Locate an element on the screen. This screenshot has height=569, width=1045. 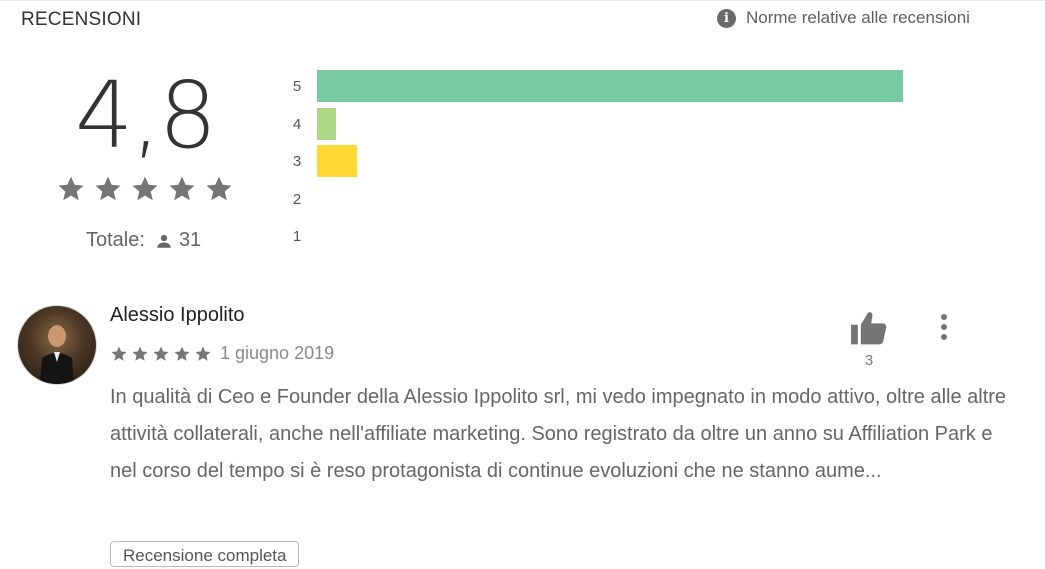
histogram-row: 2 is located at coordinates (600, 199).